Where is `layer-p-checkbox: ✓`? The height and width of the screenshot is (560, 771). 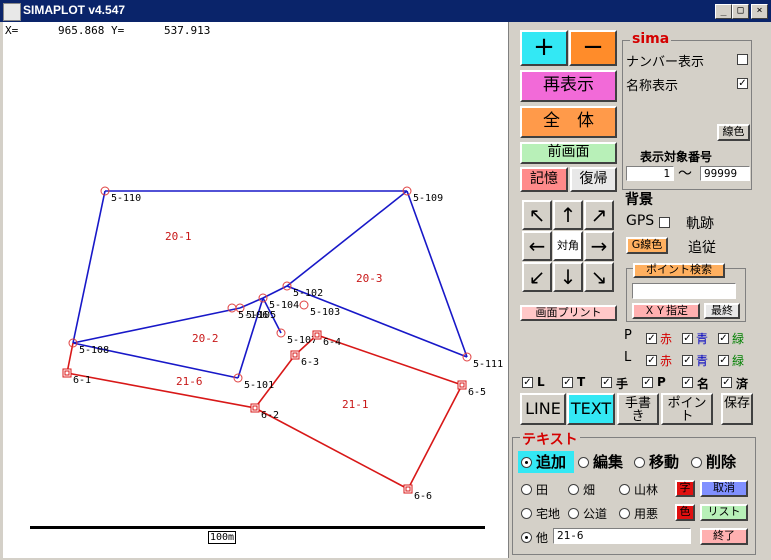
layer-p-checkbox: ✓ is located at coordinates (647, 382).